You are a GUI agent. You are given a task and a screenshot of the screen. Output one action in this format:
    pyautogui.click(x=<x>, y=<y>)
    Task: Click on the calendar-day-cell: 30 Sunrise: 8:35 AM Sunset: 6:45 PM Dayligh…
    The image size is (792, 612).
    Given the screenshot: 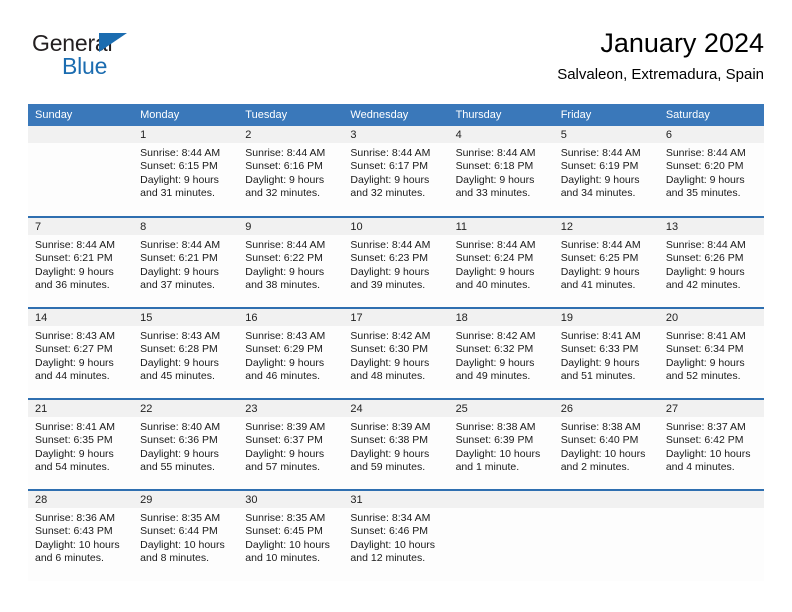 What is the action you would take?
    pyautogui.click(x=291, y=535)
    